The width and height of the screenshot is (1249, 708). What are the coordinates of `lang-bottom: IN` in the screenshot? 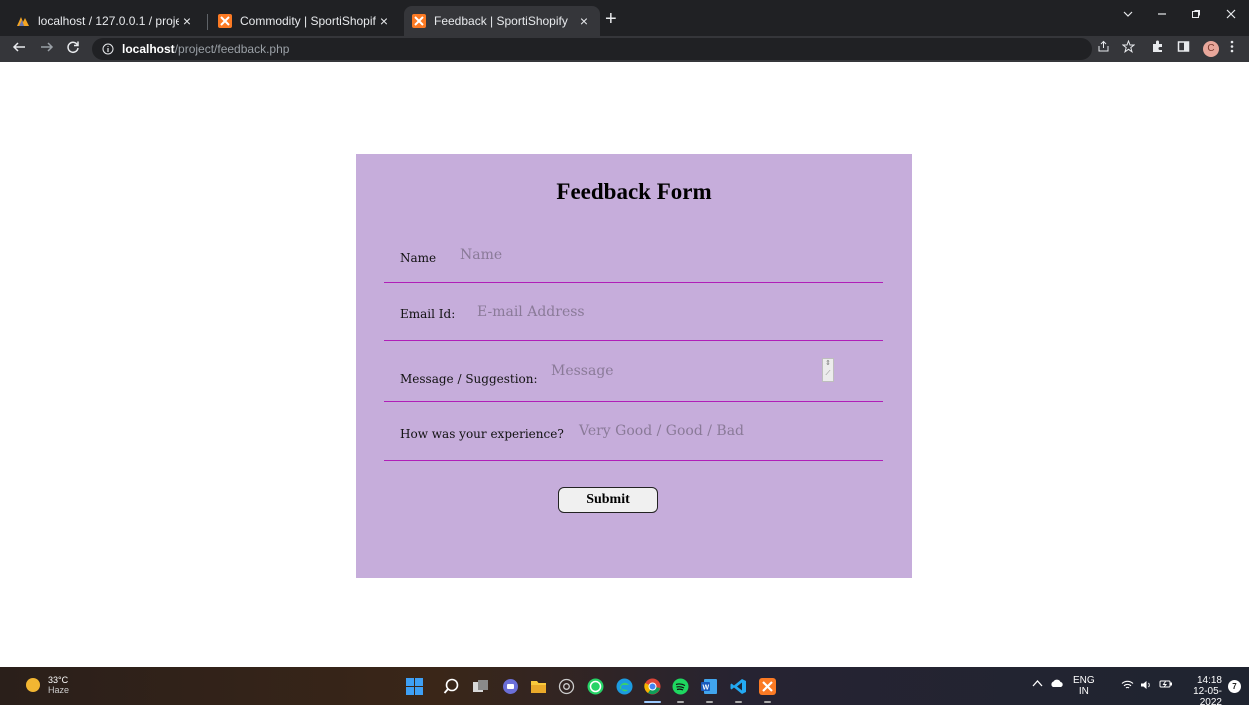 It's located at (1083, 691).